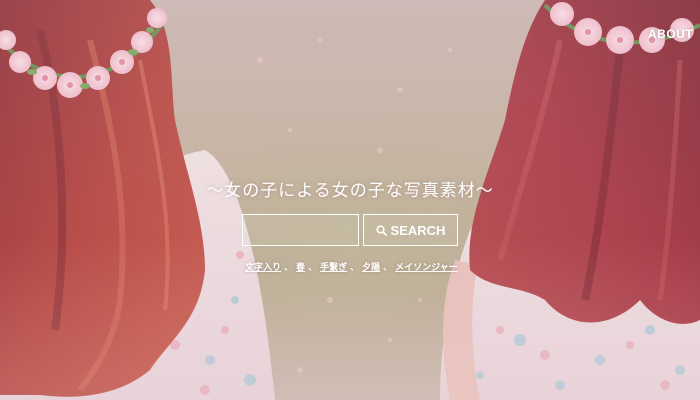  Describe the element at coordinates (350, 191) in the screenshot. I see `site-tagline: 〜女の子による女の子な写真素材〜` at that location.